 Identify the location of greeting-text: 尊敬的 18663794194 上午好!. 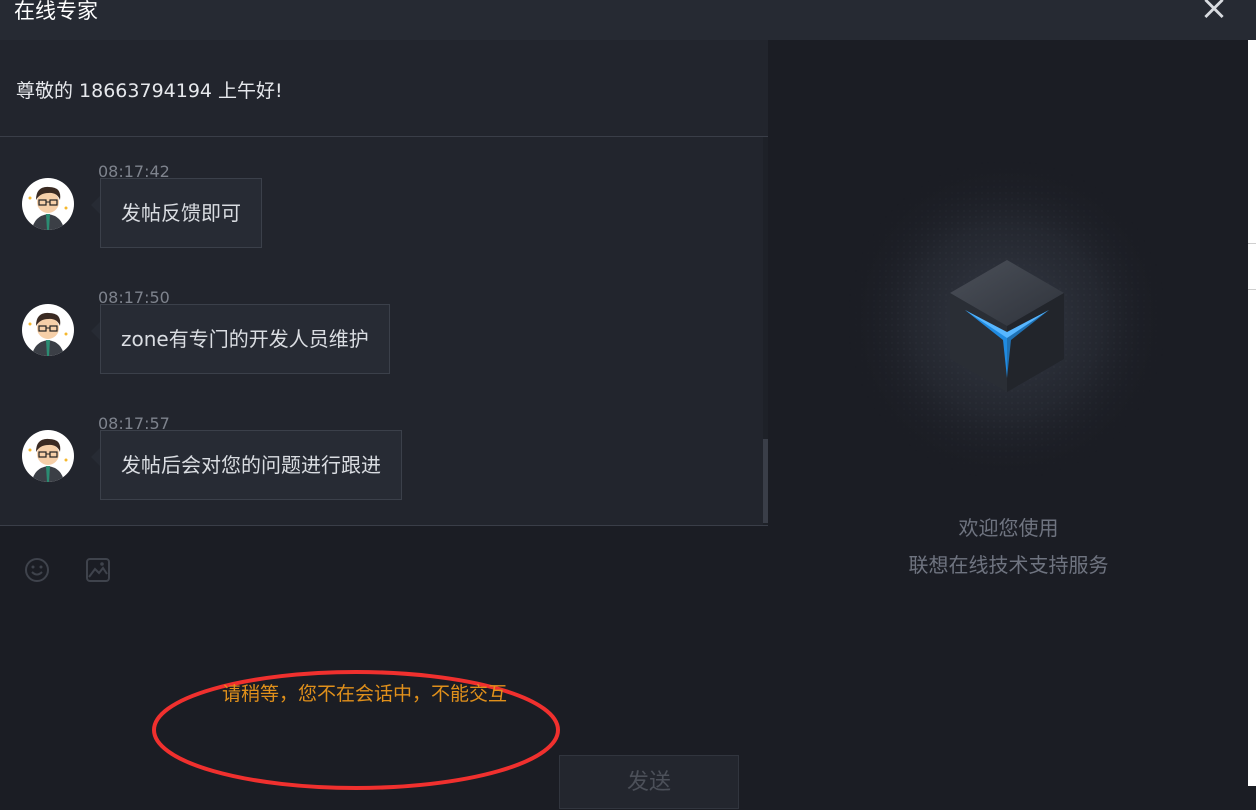
(149, 91).